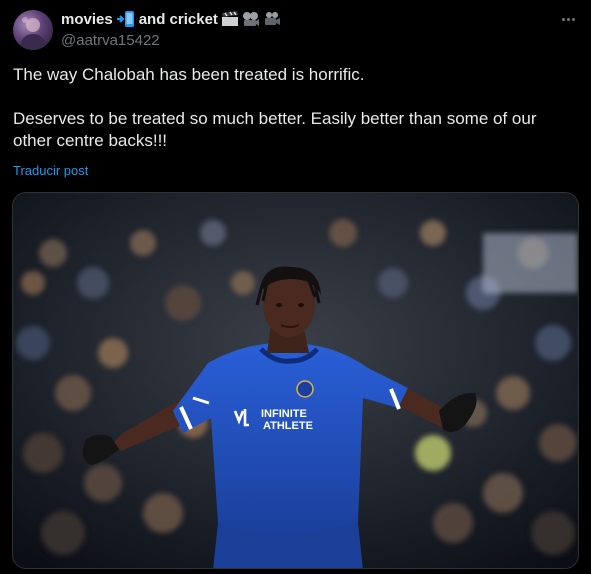  What do you see at coordinates (251, 19) in the screenshot?
I see `projector-emoji` at bounding box center [251, 19].